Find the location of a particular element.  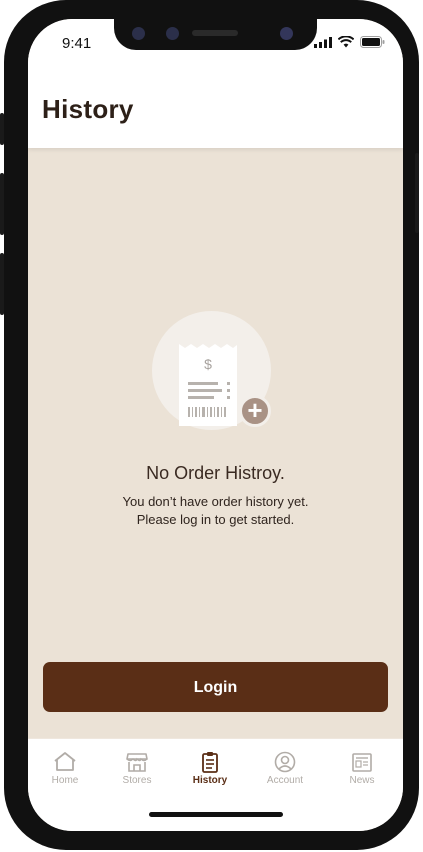

speaker is located at coordinates (215, 33).